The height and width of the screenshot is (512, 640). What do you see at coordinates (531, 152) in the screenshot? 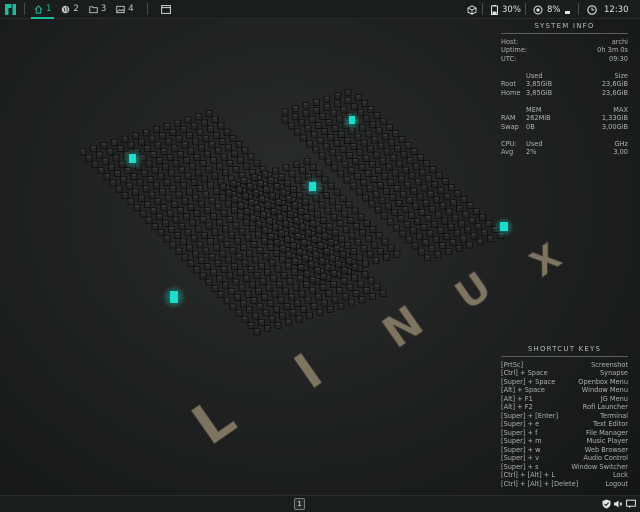
I see `cpu-avg-used: 2%` at bounding box center [531, 152].